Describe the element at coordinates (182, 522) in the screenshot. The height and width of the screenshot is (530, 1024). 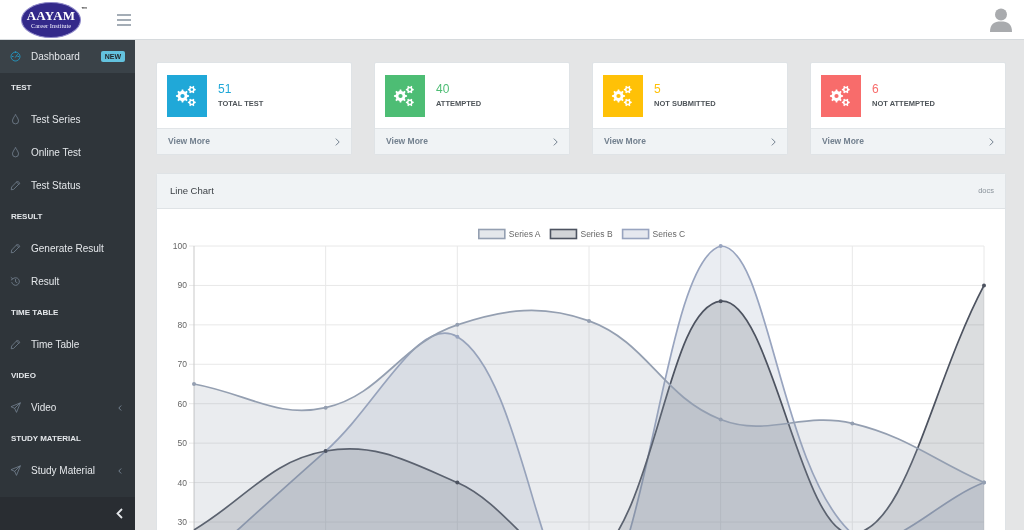
I see `axis-tick-label: 30` at that location.